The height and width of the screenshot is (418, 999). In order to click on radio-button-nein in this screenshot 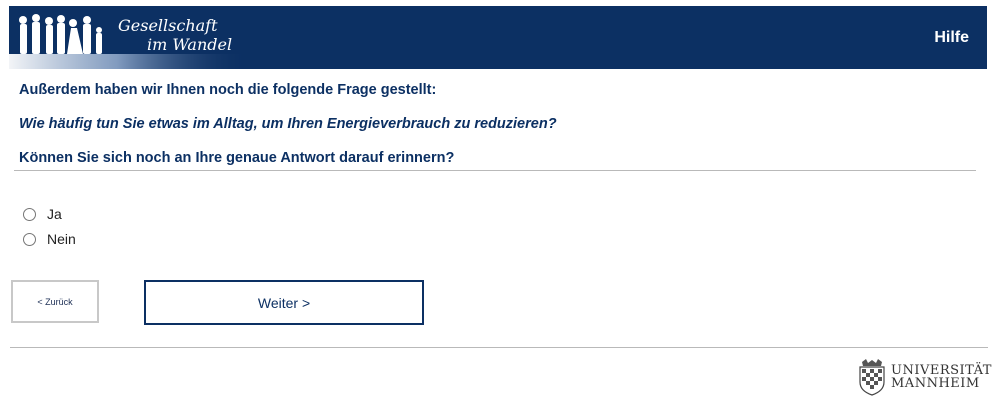, I will do `click(29, 239)`.